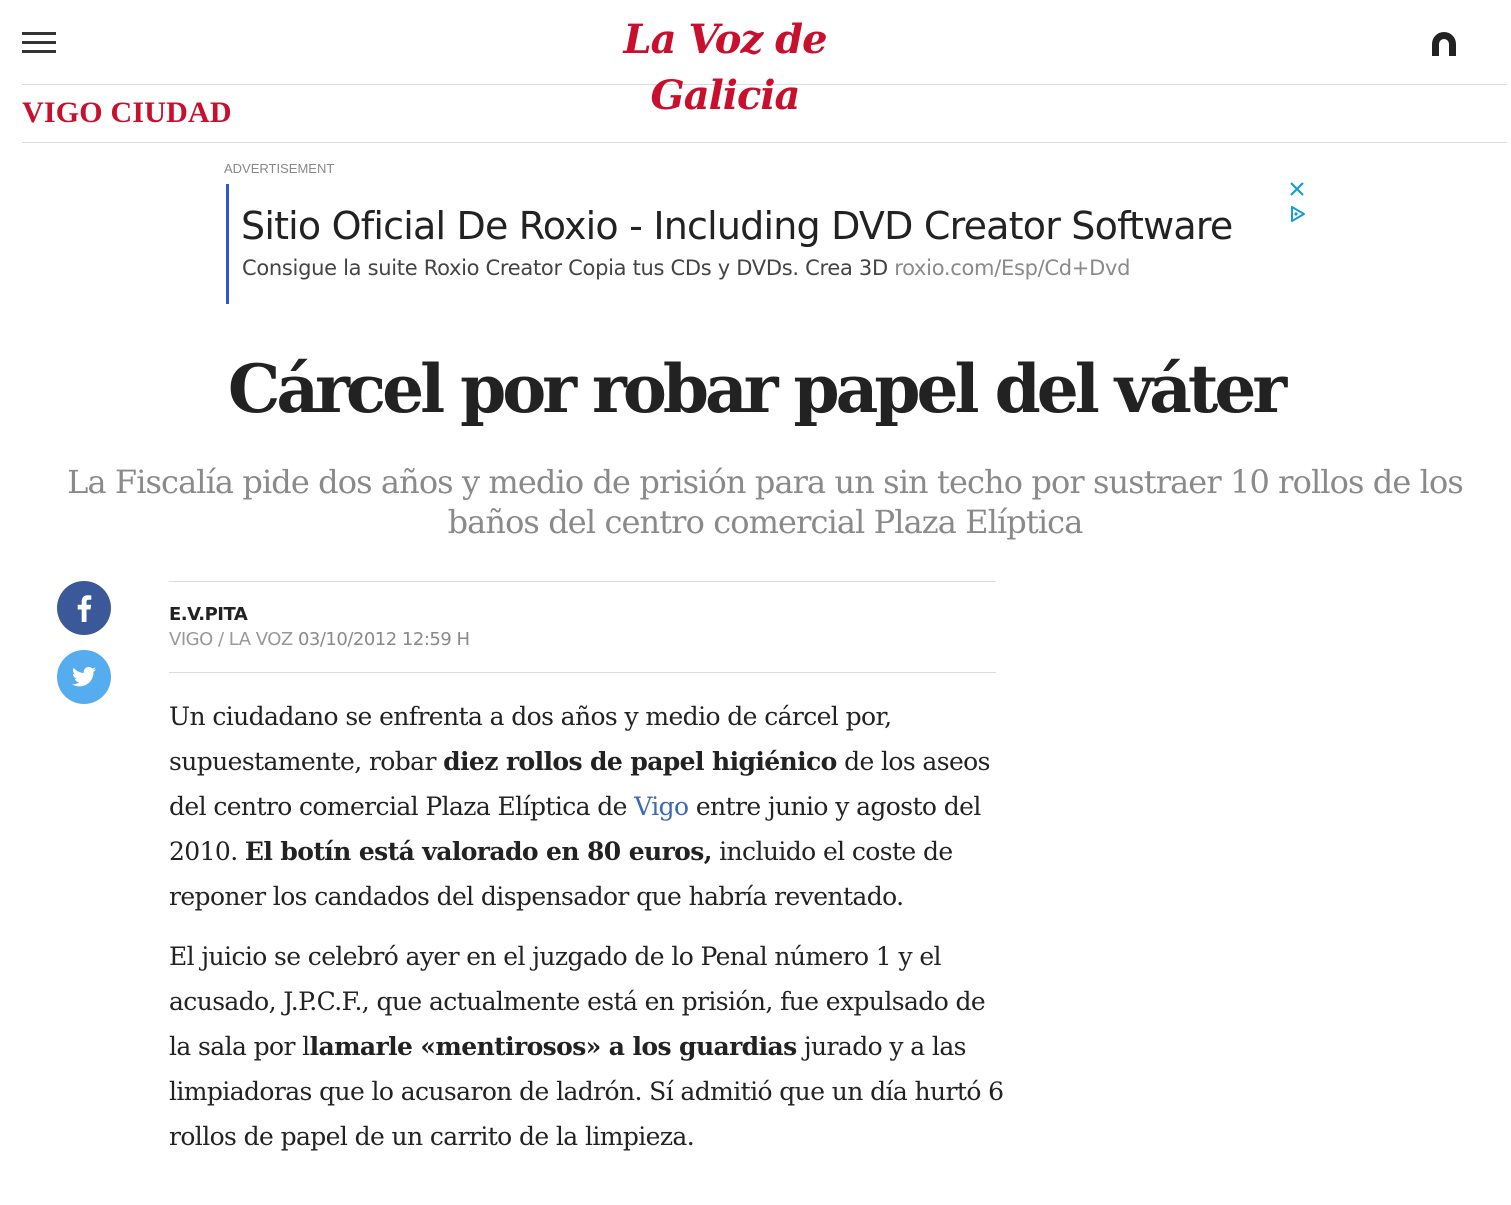 Image resolution: width=1511 pixels, height=1205 pixels. I want to click on bold-text-run: lamarle «mentirosos» a los guardias, so click(553, 1046).